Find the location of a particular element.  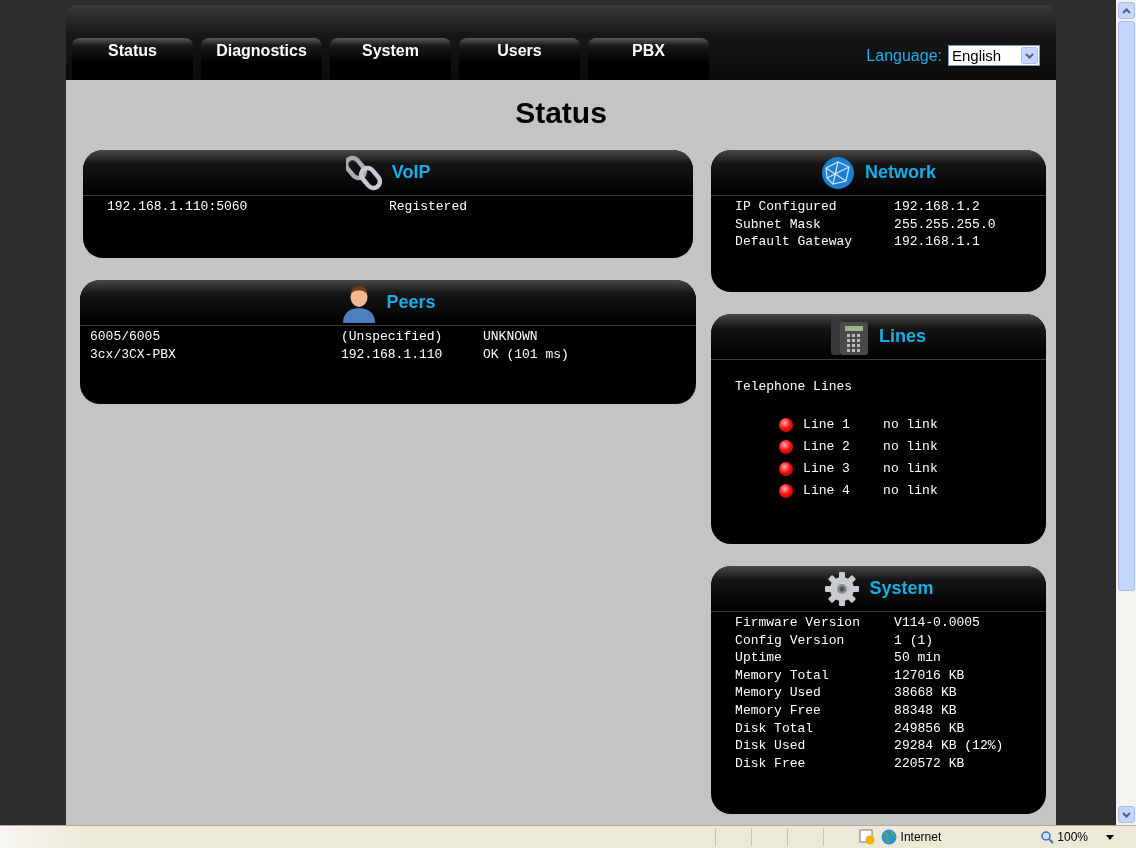

table-cell-text: 3cx/3CX-PBX is located at coordinates (133, 354).